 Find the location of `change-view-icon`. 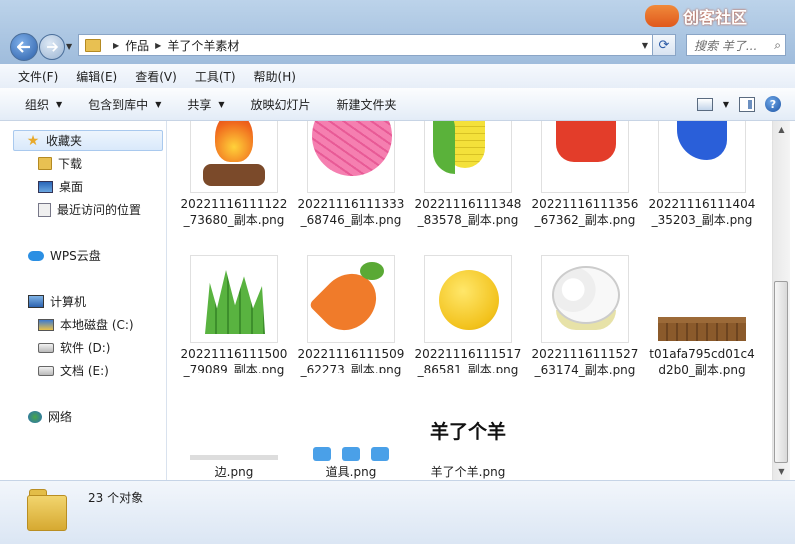

change-view-icon is located at coordinates (704, 104).